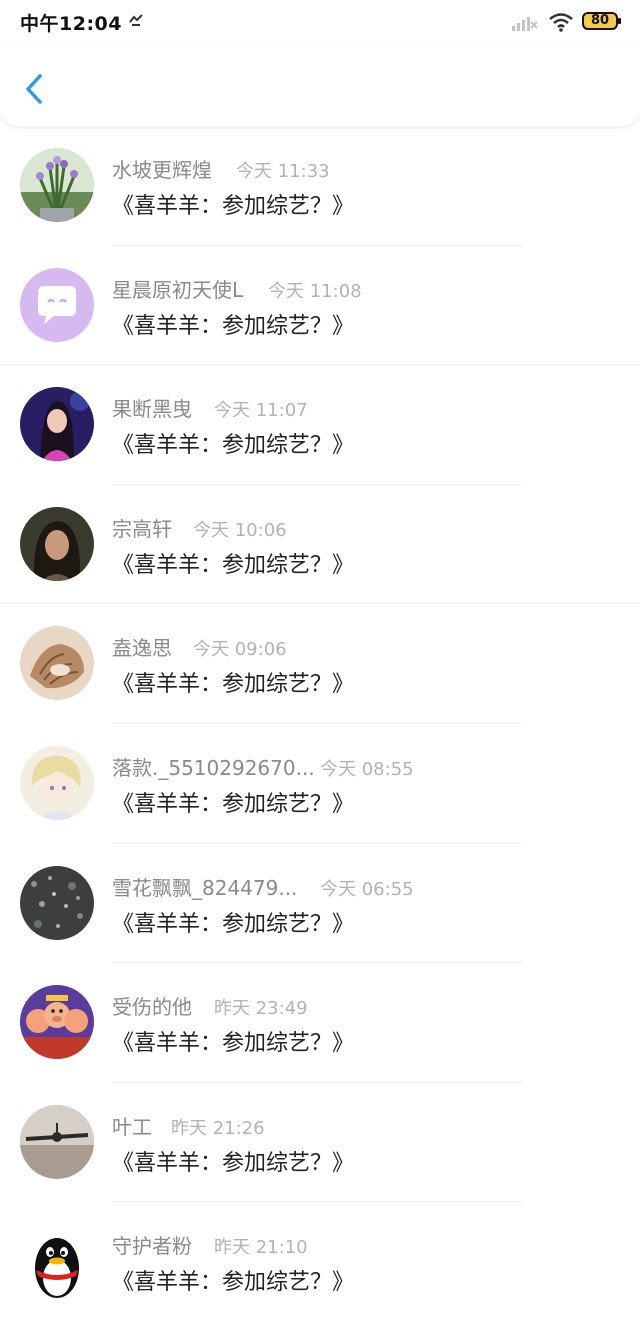  What do you see at coordinates (367, 889) in the screenshot?
I see `message-time: 今天 06:55` at bounding box center [367, 889].